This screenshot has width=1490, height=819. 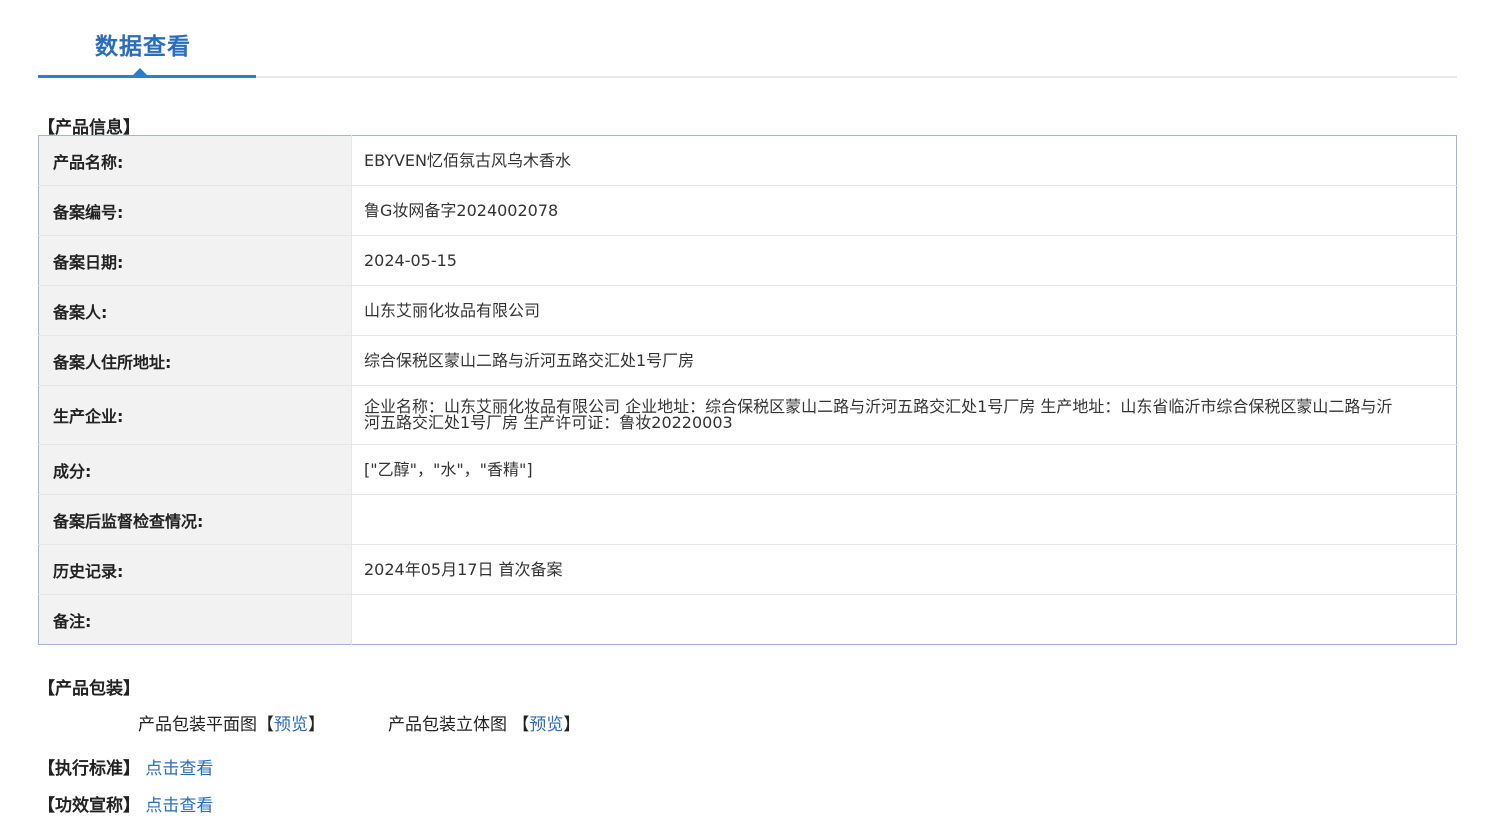 I want to click on row-value: EBYVEN忆佰氛古风乌木香水, so click(x=468, y=160).